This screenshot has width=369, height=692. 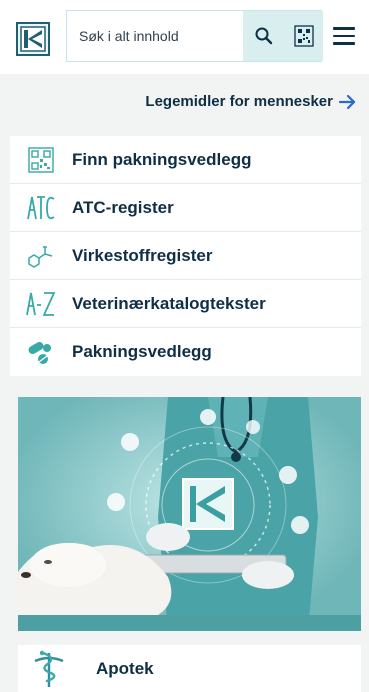 I want to click on barcode-scan-icon, so click(x=304, y=36).